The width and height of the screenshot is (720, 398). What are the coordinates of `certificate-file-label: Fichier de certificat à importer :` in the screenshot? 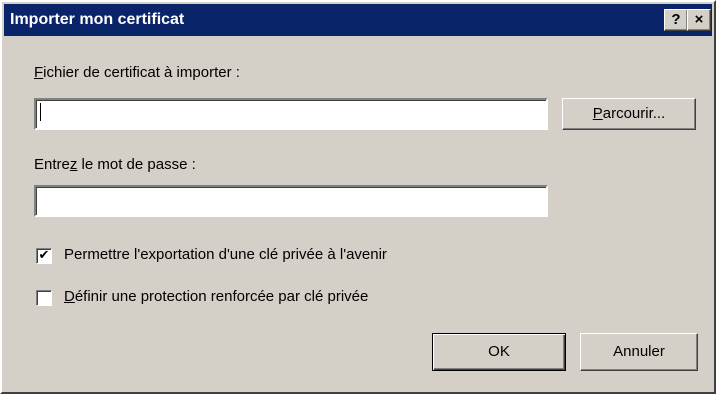 It's located at (137, 72).